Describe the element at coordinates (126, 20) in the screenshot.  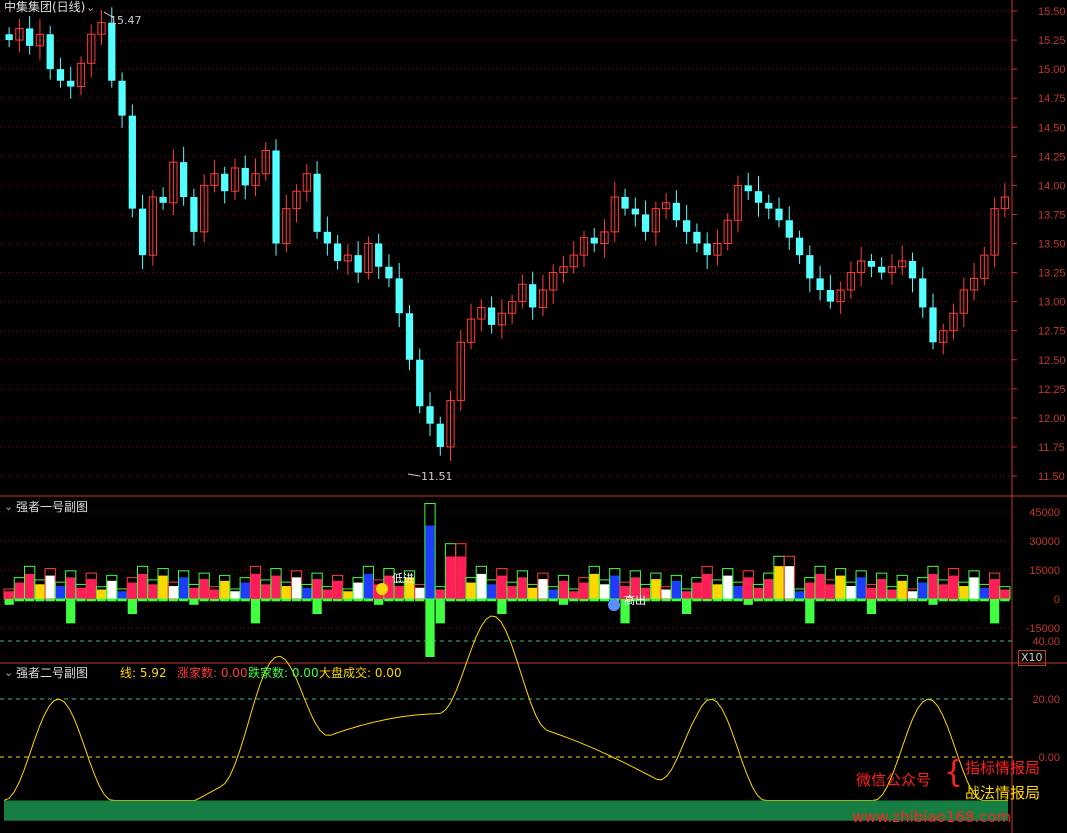
I see `high-price-marker: 15.47` at that location.